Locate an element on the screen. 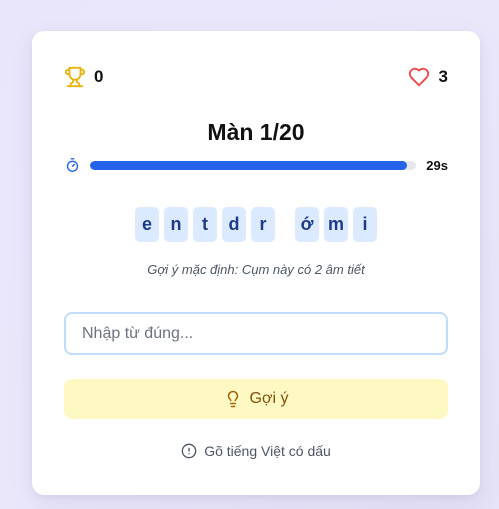 Image resolution: width=499 pixels, height=509 pixels. lightbulb-icon is located at coordinates (233, 399).